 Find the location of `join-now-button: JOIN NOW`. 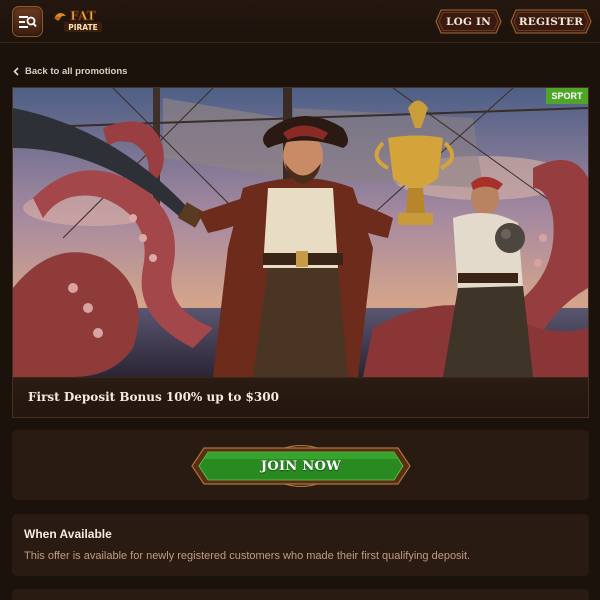

join-now-button: JOIN NOW is located at coordinates (301, 466).